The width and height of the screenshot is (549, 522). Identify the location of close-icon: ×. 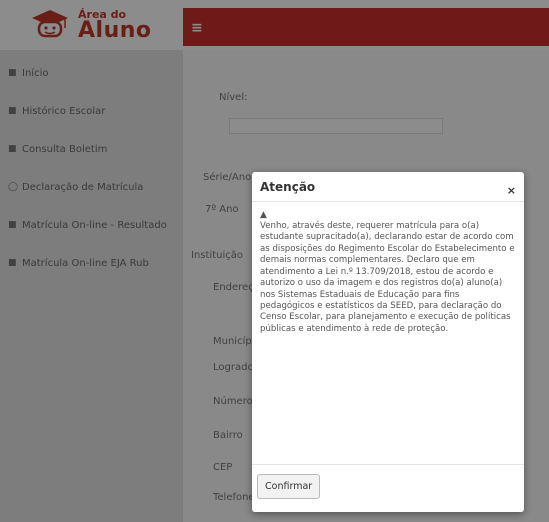
(511, 190).